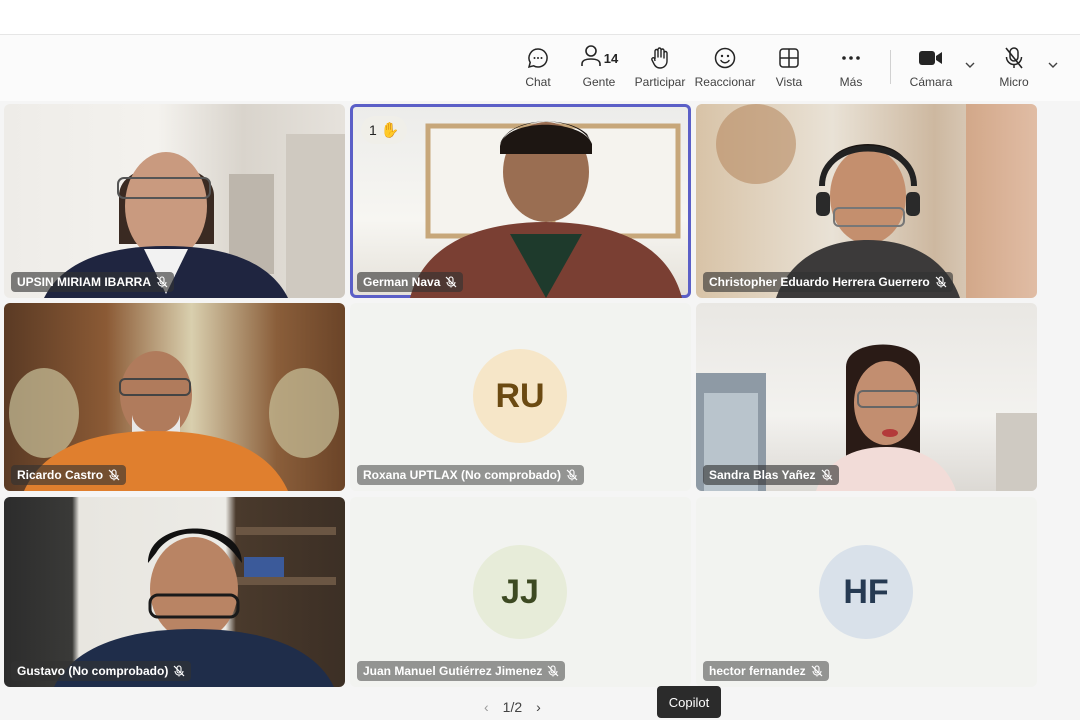 The width and height of the screenshot is (1080, 720). I want to click on participant-name-tag: German Nava, so click(410, 282).